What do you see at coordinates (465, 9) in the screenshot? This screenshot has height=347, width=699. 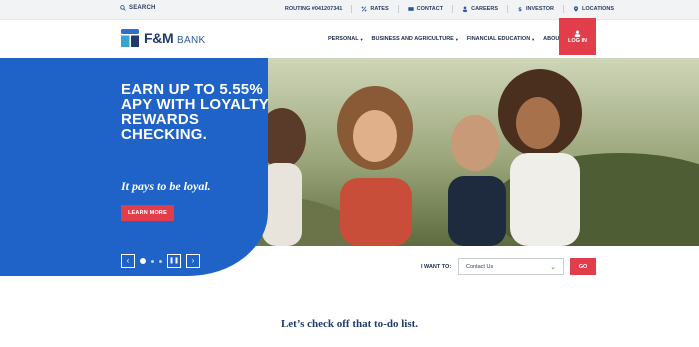 I see `person-icon` at bounding box center [465, 9].